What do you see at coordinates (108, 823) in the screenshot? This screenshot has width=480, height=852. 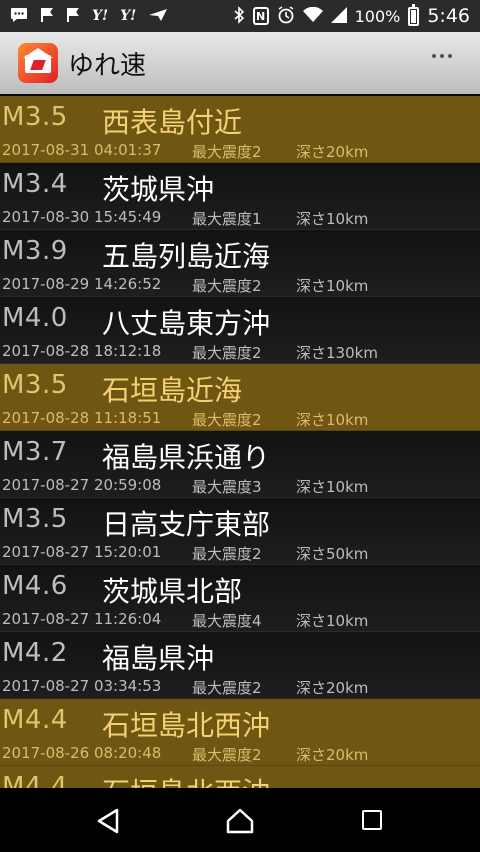 I see `back-icon` at bounding box center [108, 823].